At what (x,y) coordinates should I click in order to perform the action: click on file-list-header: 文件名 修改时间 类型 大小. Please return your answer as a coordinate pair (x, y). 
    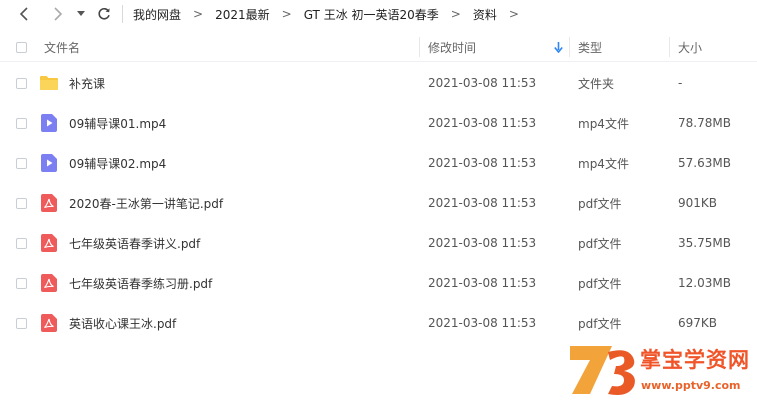
    Looking at the image, I should click on (378, 47).